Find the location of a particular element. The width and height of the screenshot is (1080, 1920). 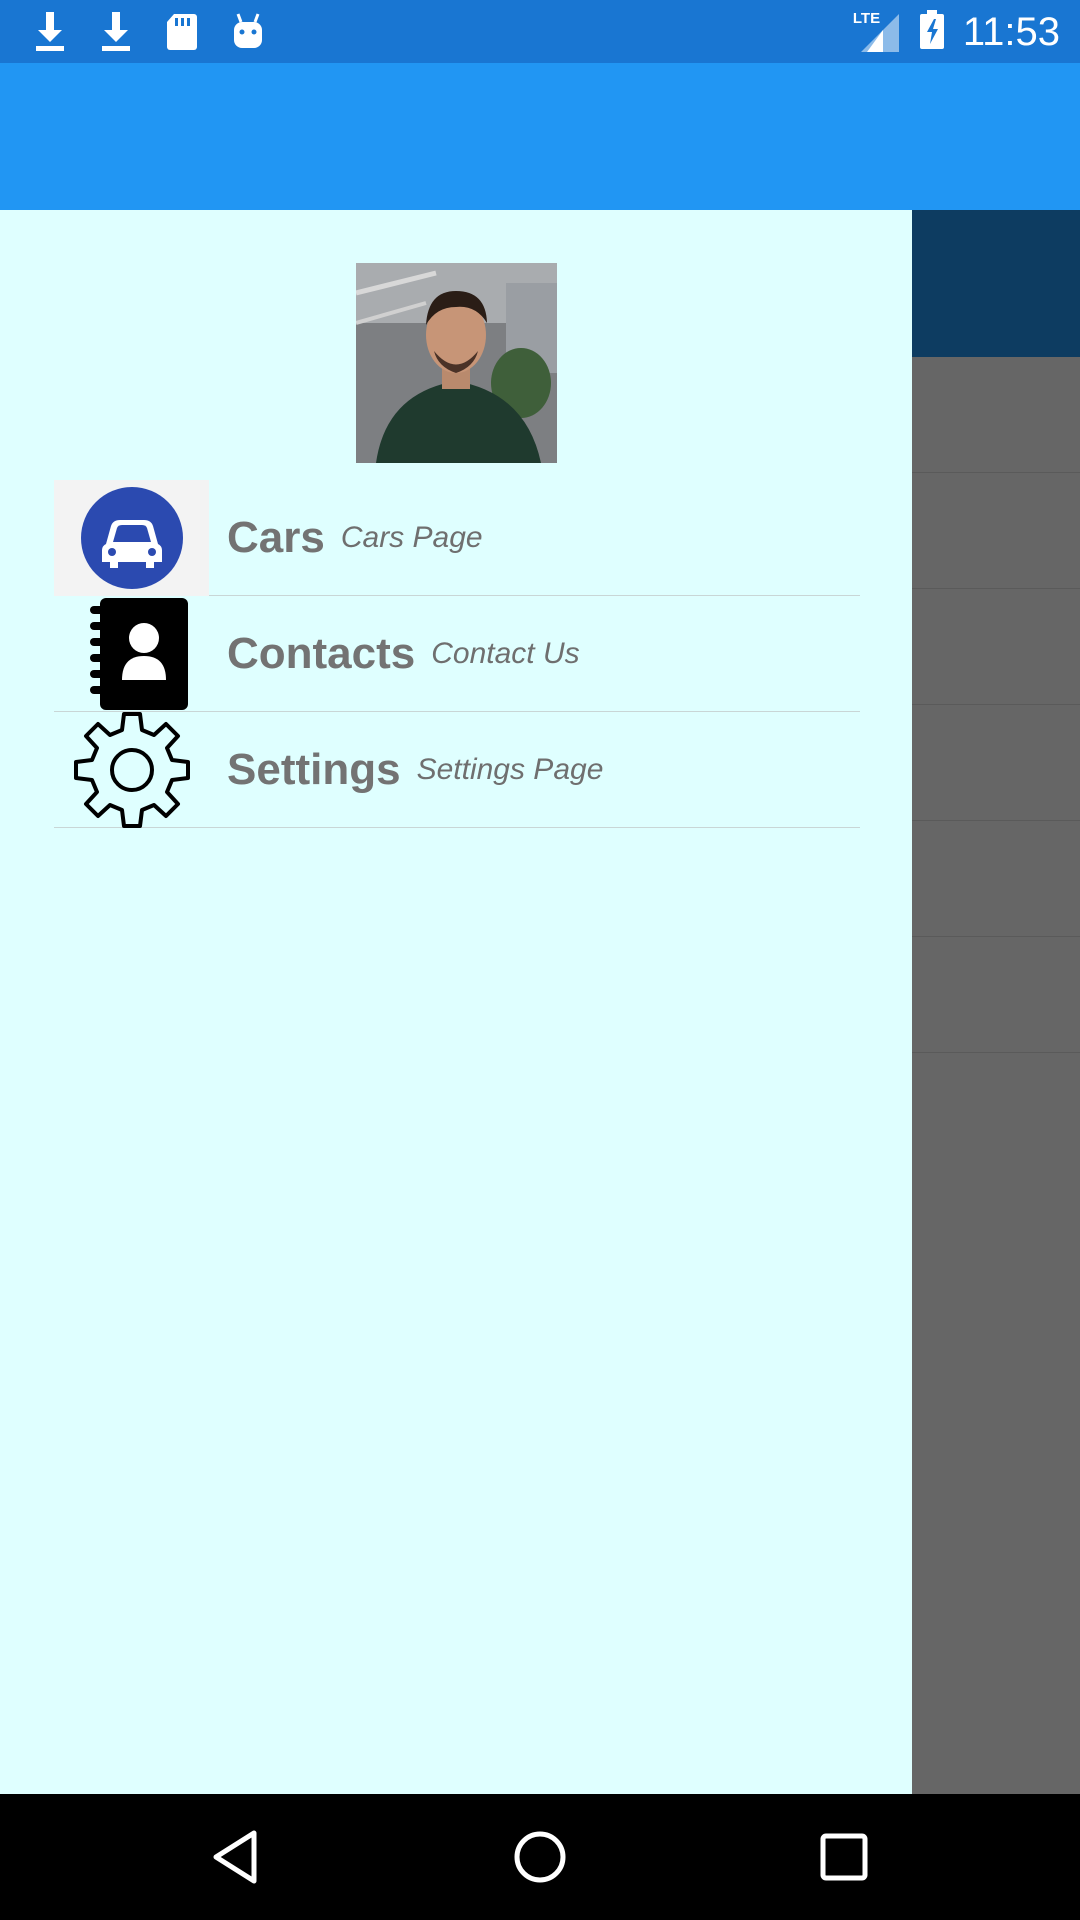

home-icon is located at coordinates (540, 1857).